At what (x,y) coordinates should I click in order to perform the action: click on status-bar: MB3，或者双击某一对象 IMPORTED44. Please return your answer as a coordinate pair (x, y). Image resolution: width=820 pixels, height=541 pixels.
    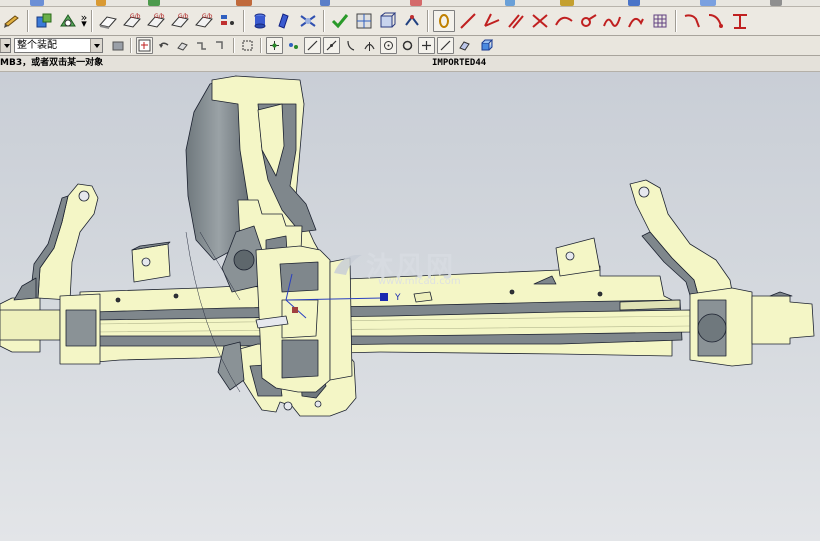
    Looking at the image, I should click on (410, 64).